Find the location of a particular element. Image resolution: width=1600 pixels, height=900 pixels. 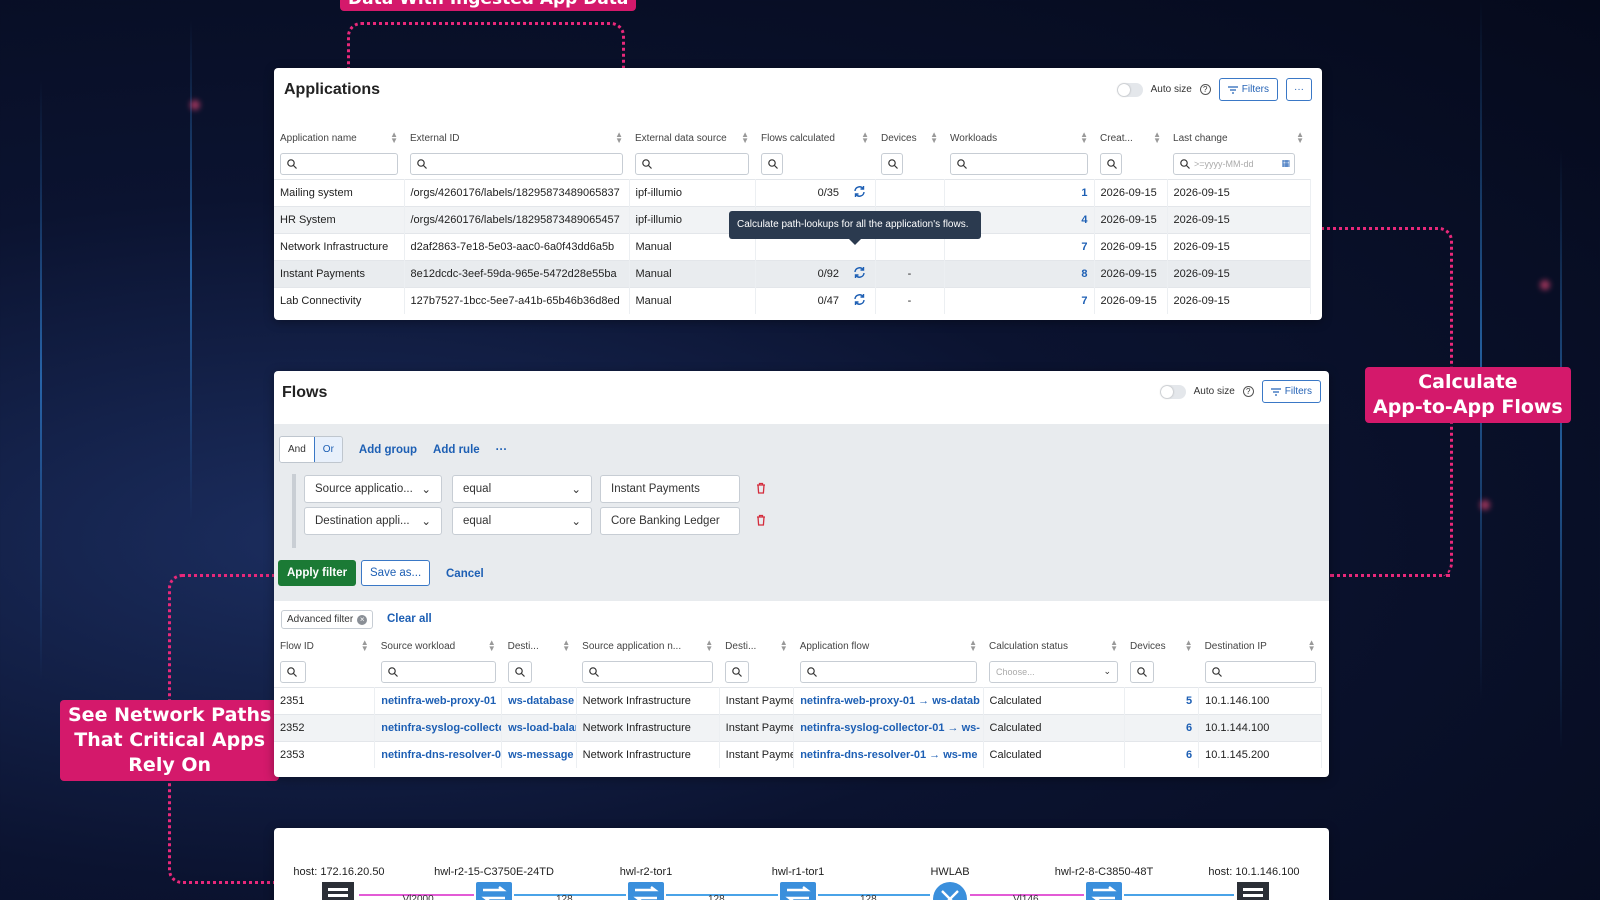

combinator-toggle: And Or is located at coordinates (311, 449).